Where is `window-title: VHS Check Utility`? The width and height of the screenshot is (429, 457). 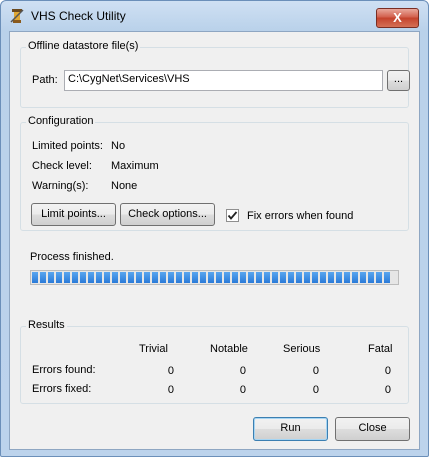 window-title: VHS Check Utility is located at coordinates (78, 16).